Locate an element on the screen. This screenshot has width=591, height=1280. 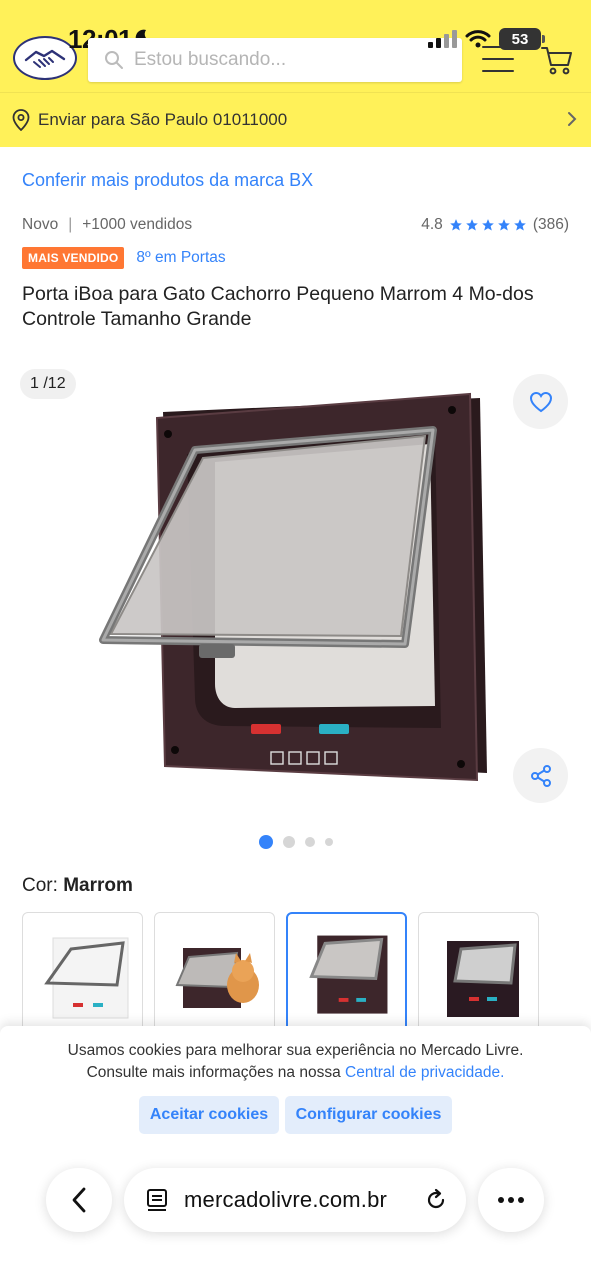
shipping-address-label: Enviar para São Paulo 01011000 is located at coordinates (163, 119).